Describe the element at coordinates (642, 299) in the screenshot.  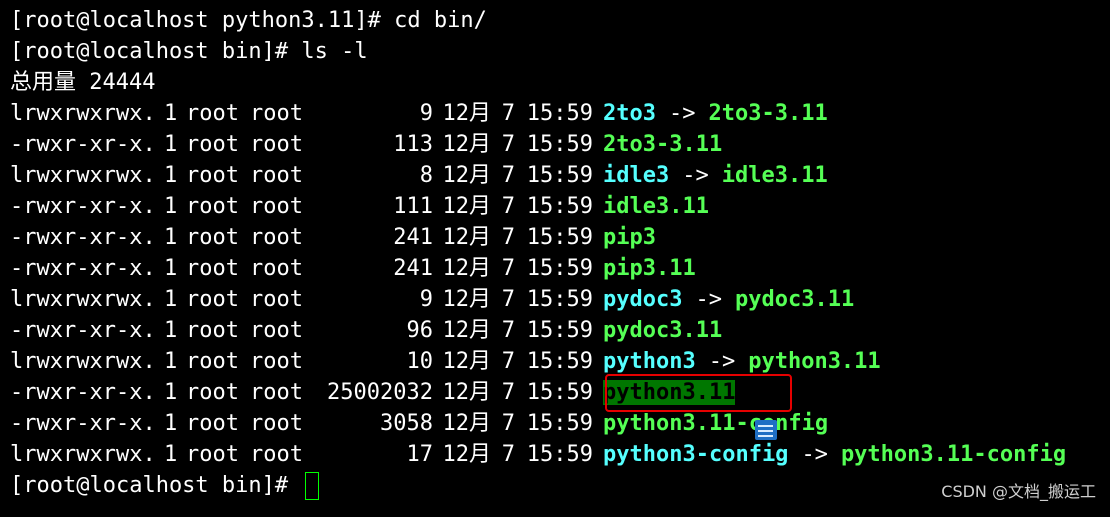
I see `file-name: pydoc3` at that location.